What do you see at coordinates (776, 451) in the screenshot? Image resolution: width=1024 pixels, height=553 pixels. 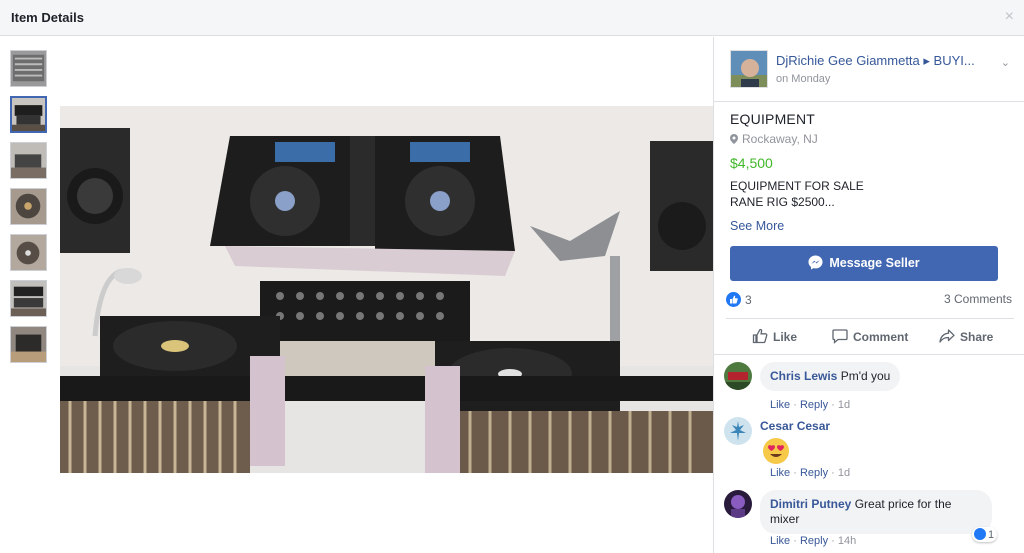 I see `heart-eyes-emoji-icon` at bounding box center [776, 451].